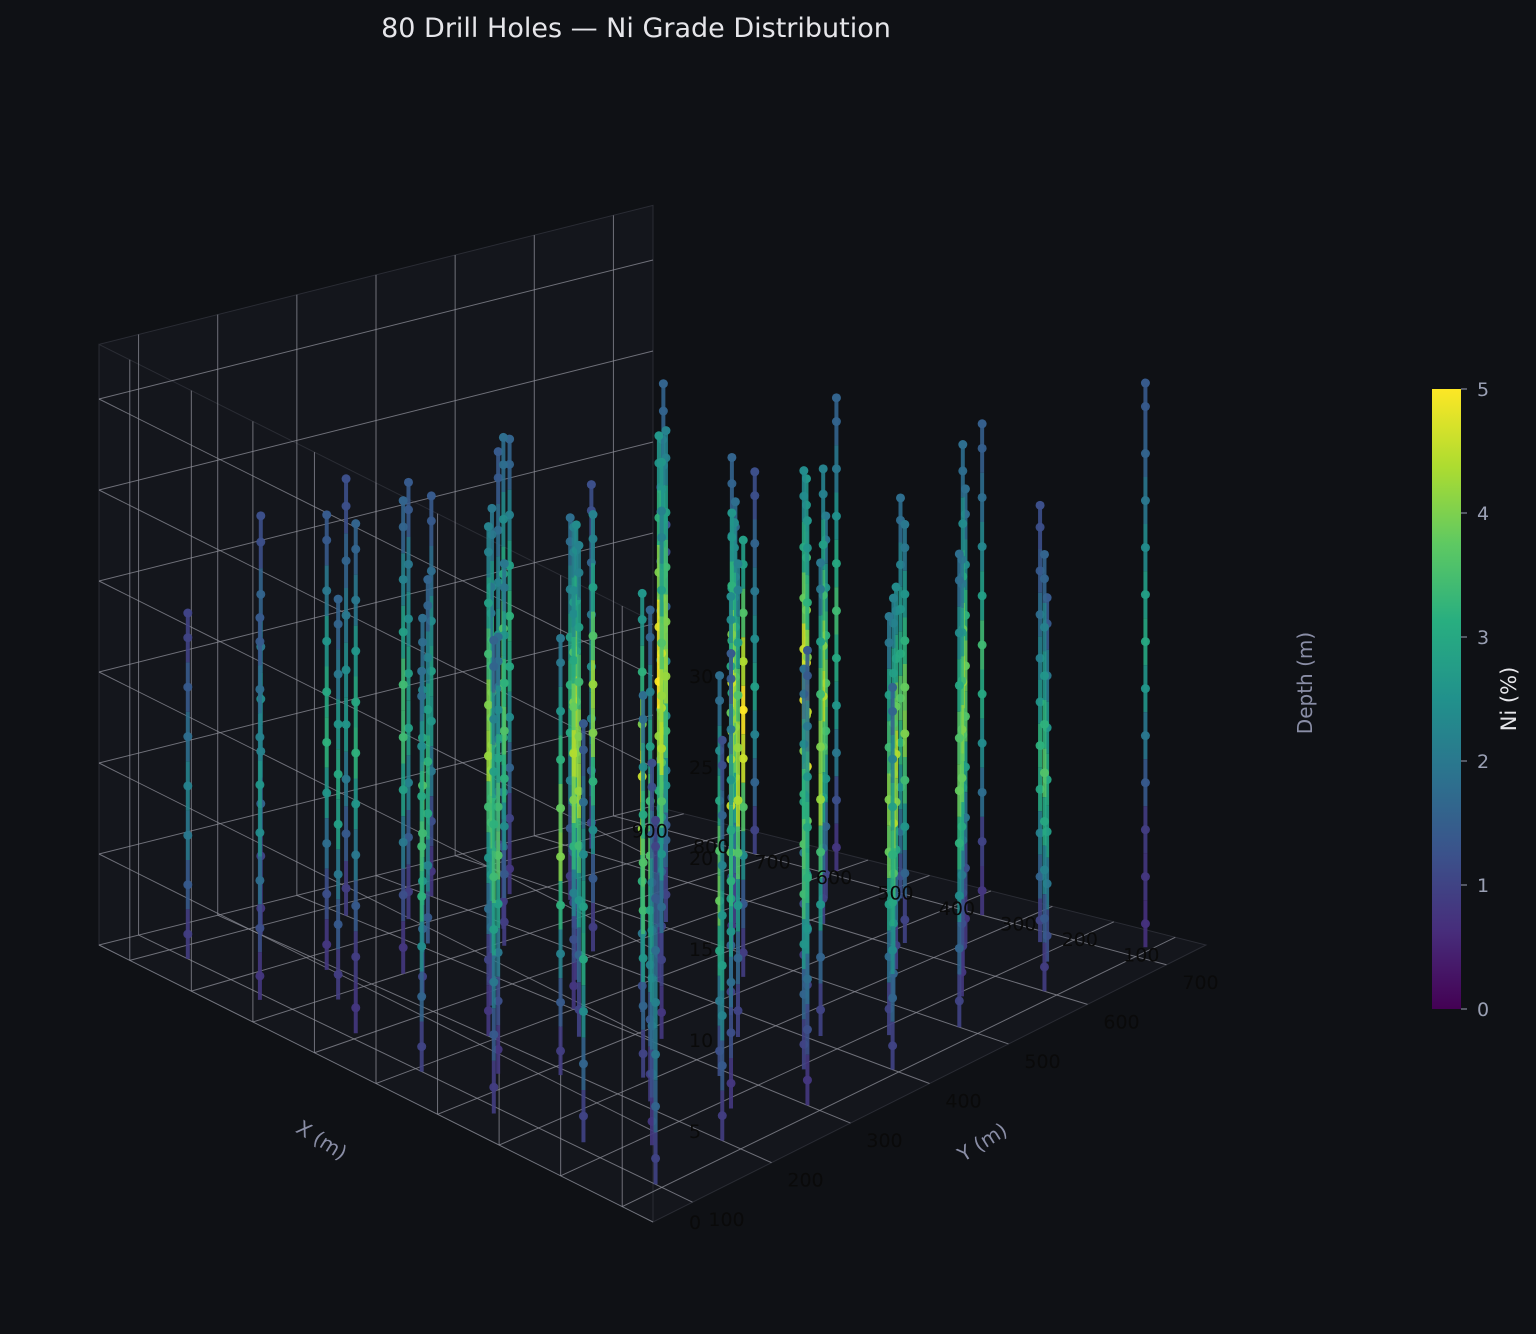 The width and height of the screenshot is (1536, 1334). Describe the element at coordinates (1141, 955) in the screenshot. I see `x-tick-label: 100` at that location.